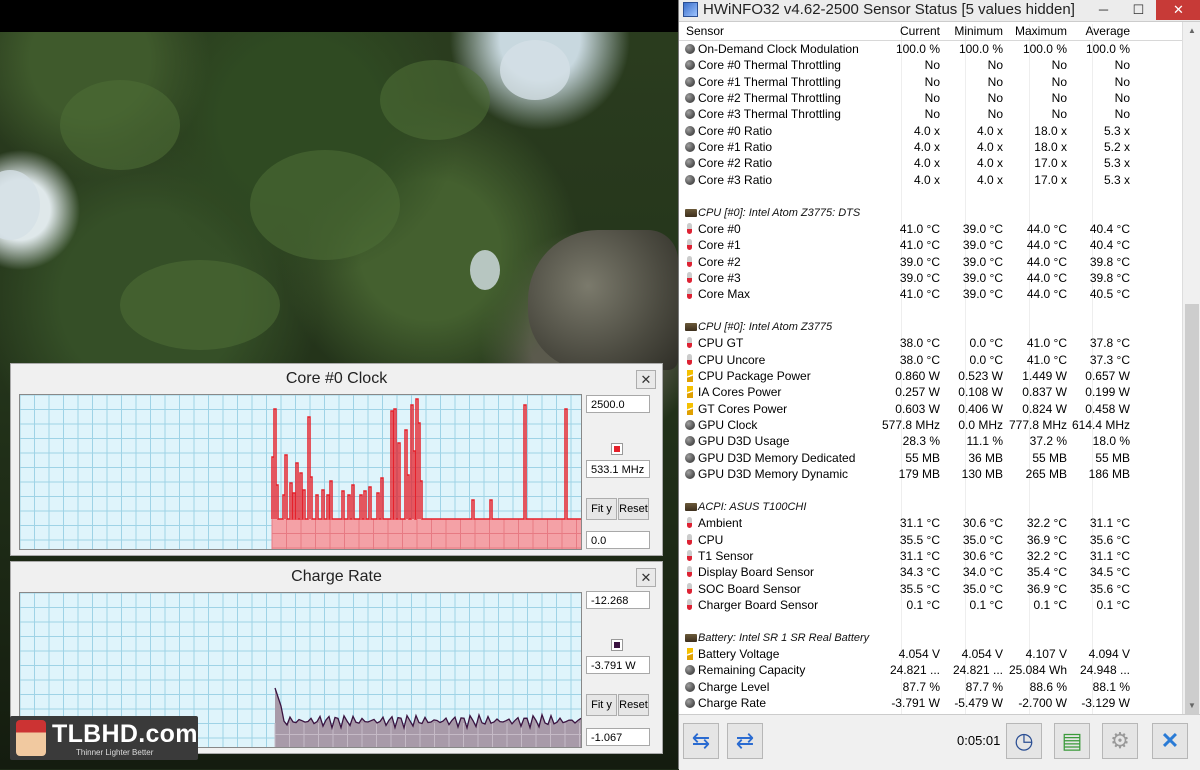 The image size is (1200, 770). What do you see at coordinates (930, 441) in the screenshot?
I see `sensor-row: GPU D3D Usage 28.3 % 11.1 % 37.2 % 18.0 %` at bounding box center [930, 441].